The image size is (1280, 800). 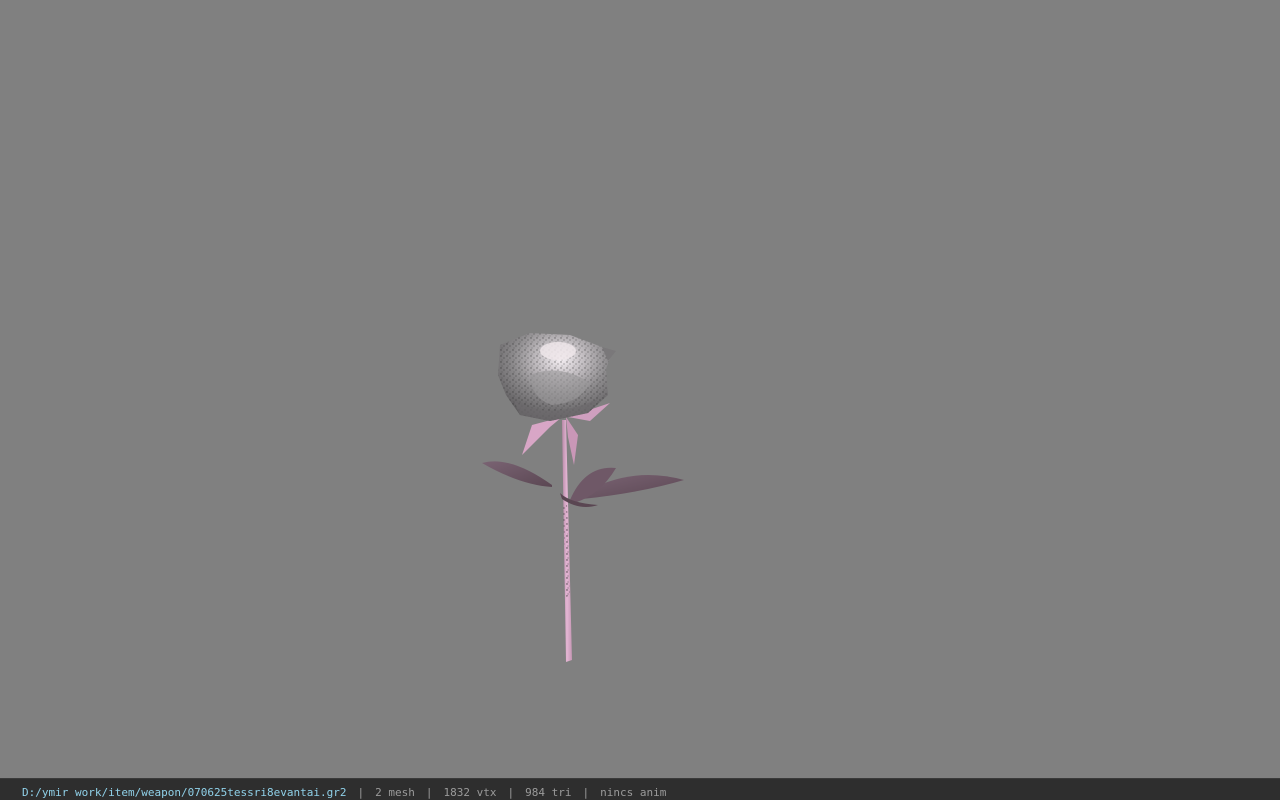 What do you see at coordinates (583, 497) in the screenshot?
I see `rose-model` at bounding box center [583, 497].